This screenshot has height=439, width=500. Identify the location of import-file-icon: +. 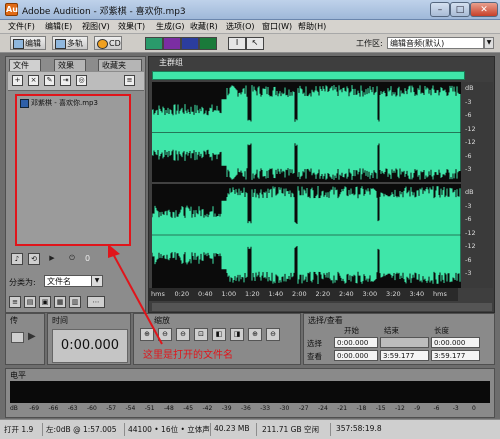
(17, 80).